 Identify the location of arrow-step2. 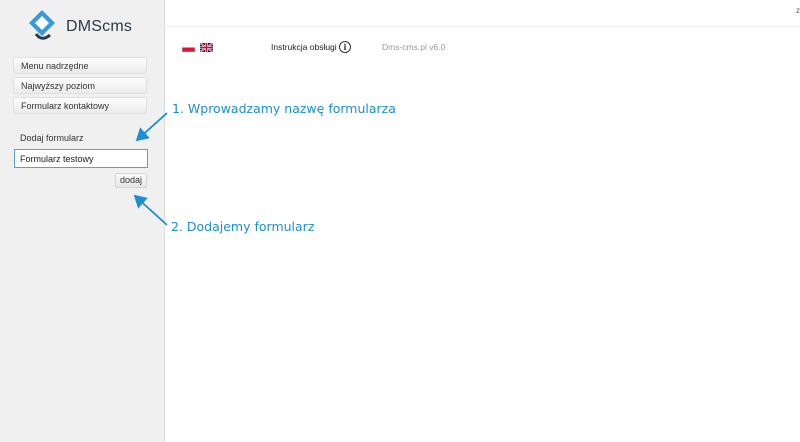
(150, 210).